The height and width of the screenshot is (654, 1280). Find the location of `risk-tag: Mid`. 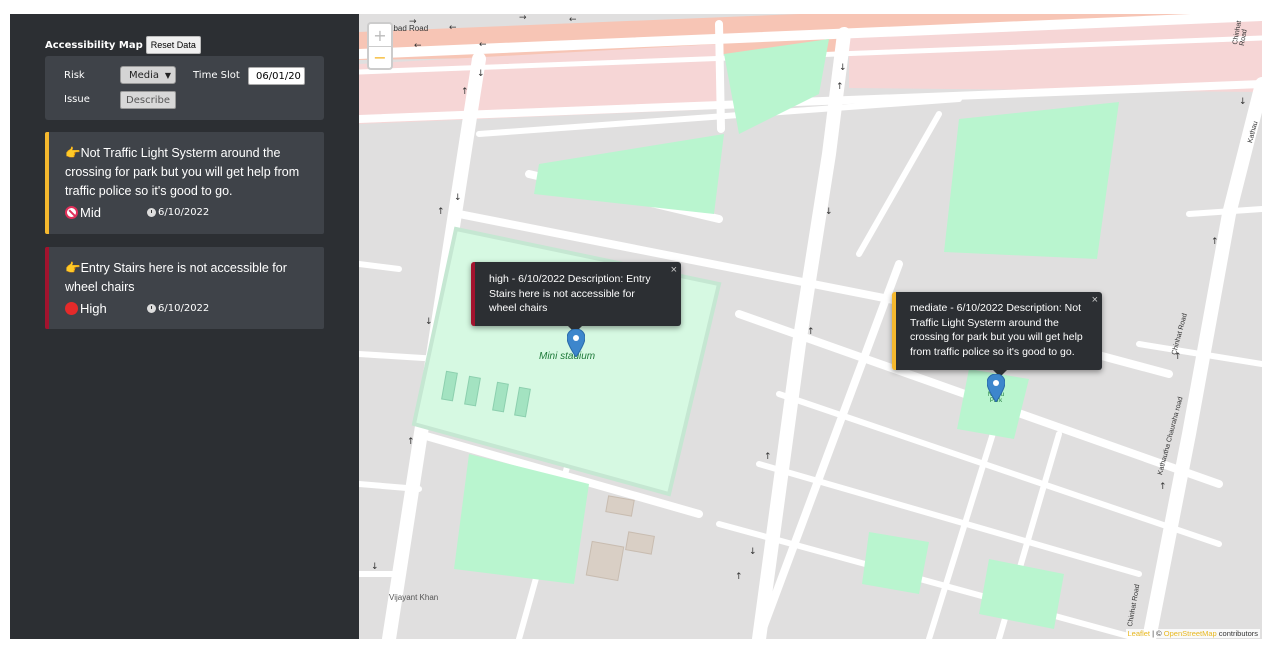

risk-tag: Mid is located at coordinates (106, 212).